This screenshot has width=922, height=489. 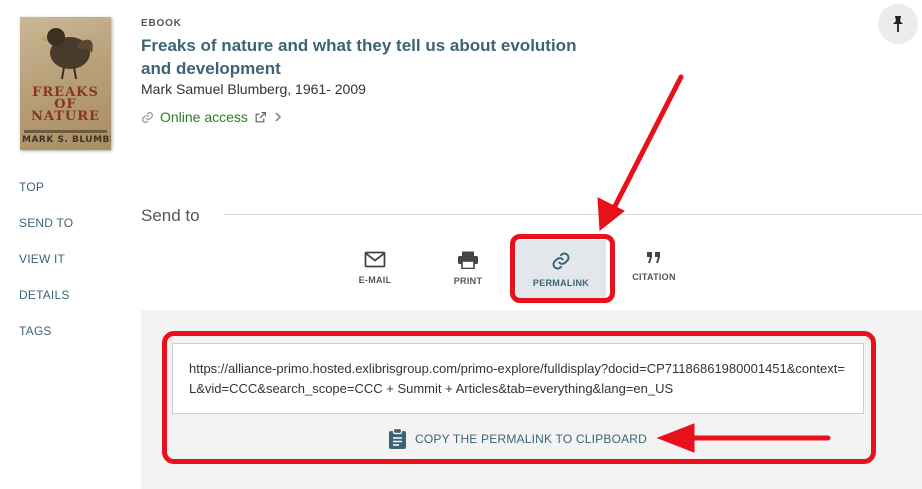 What do you see at coordinates (46, 198) in the screenshot?
I see `nav-item-top: TOP` at bounding box center [46, 198].